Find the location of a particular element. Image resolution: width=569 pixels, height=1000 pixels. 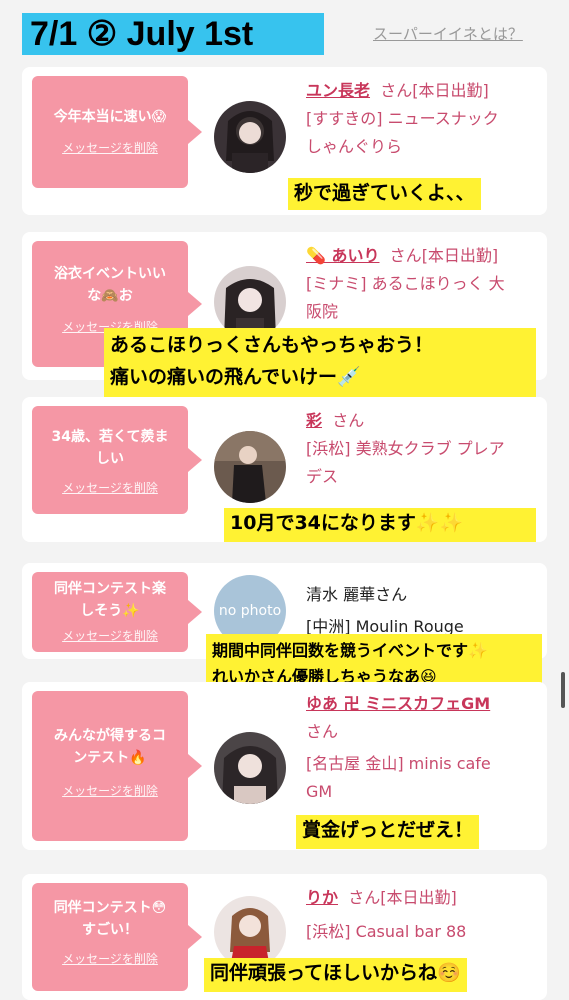

sender-info: ユン長老 さん[本日出勤] [すすきの] ニュースナック しゃんぐりら is located at coordinates (426, 119).